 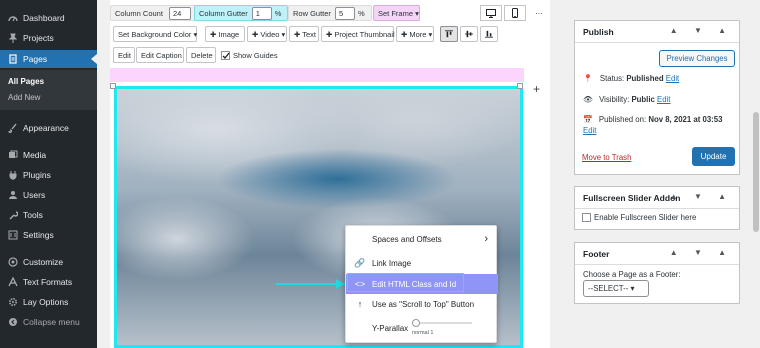 I want to click on sidebar-item-label: Pages, so click(x=35, y=59).